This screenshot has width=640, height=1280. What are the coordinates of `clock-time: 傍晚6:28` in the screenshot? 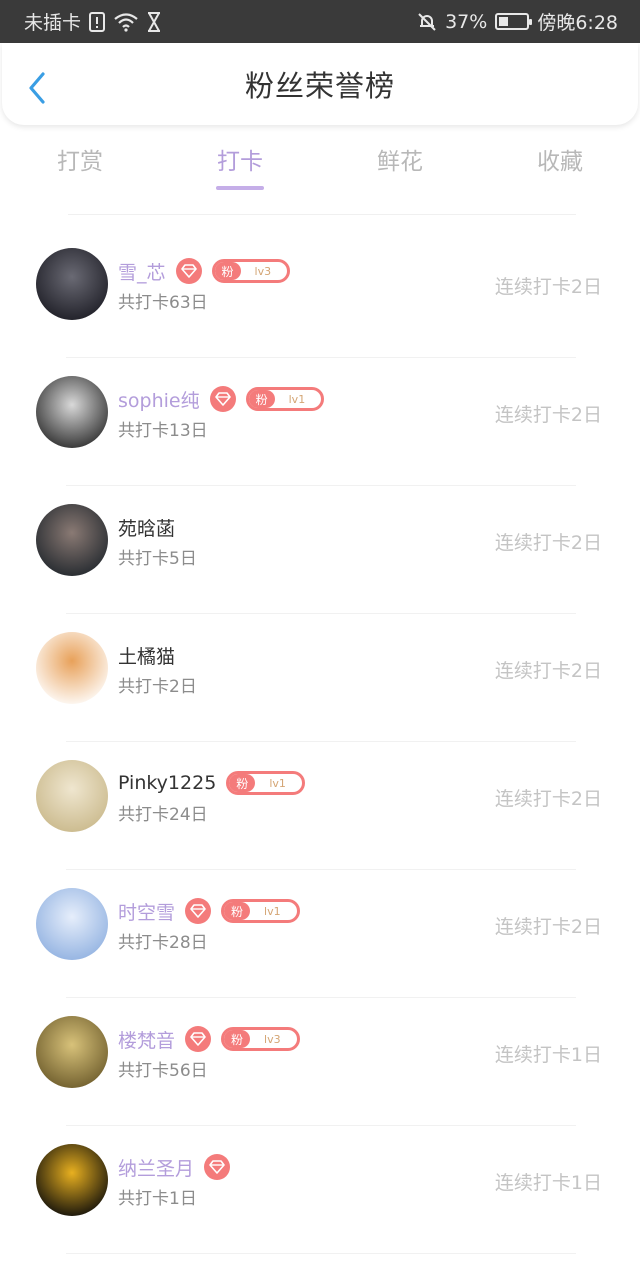 It's located at (577, 23).